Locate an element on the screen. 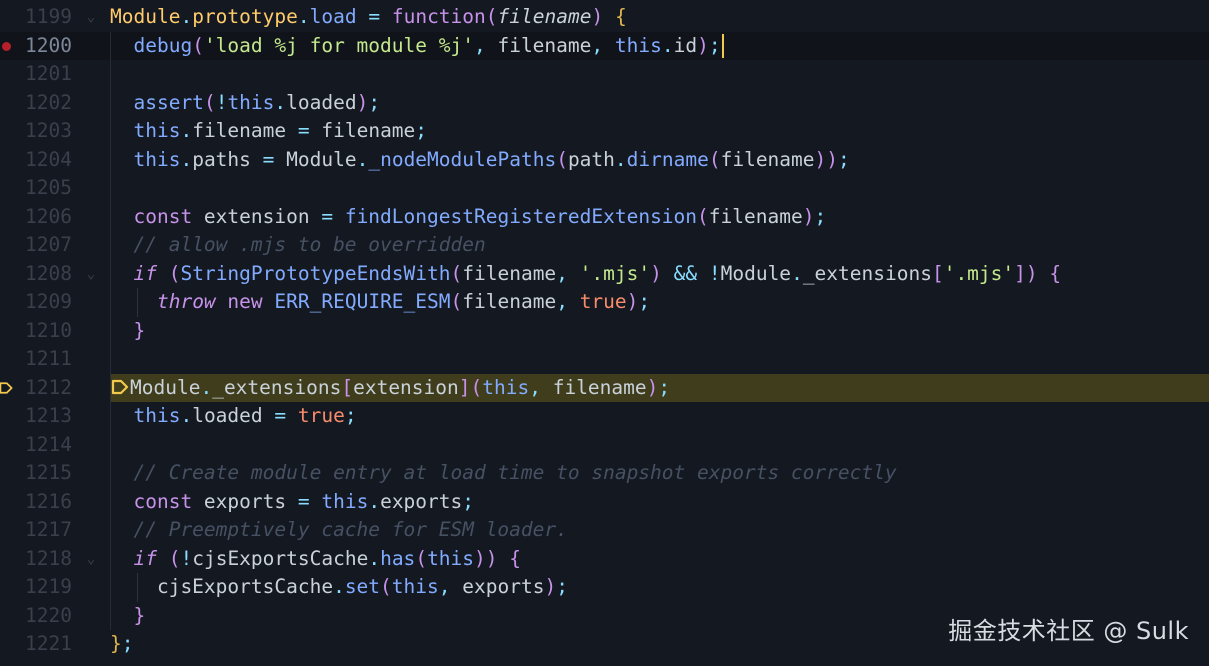  line-number: 1207 is located at coordinates (36, 245).